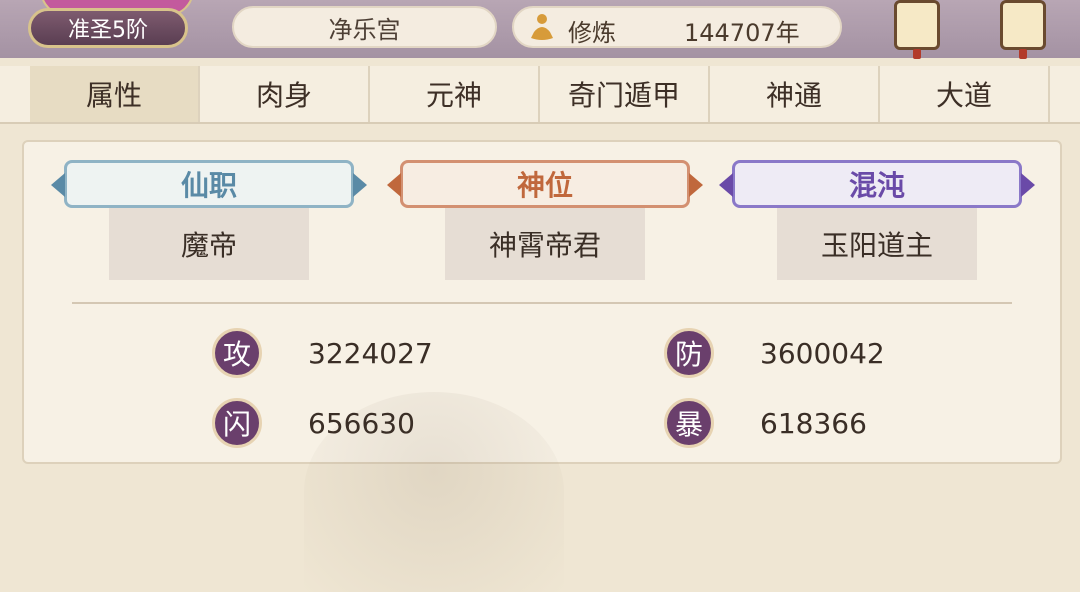  I want to click on title-value: 玉阳道主, so click(877, 244).